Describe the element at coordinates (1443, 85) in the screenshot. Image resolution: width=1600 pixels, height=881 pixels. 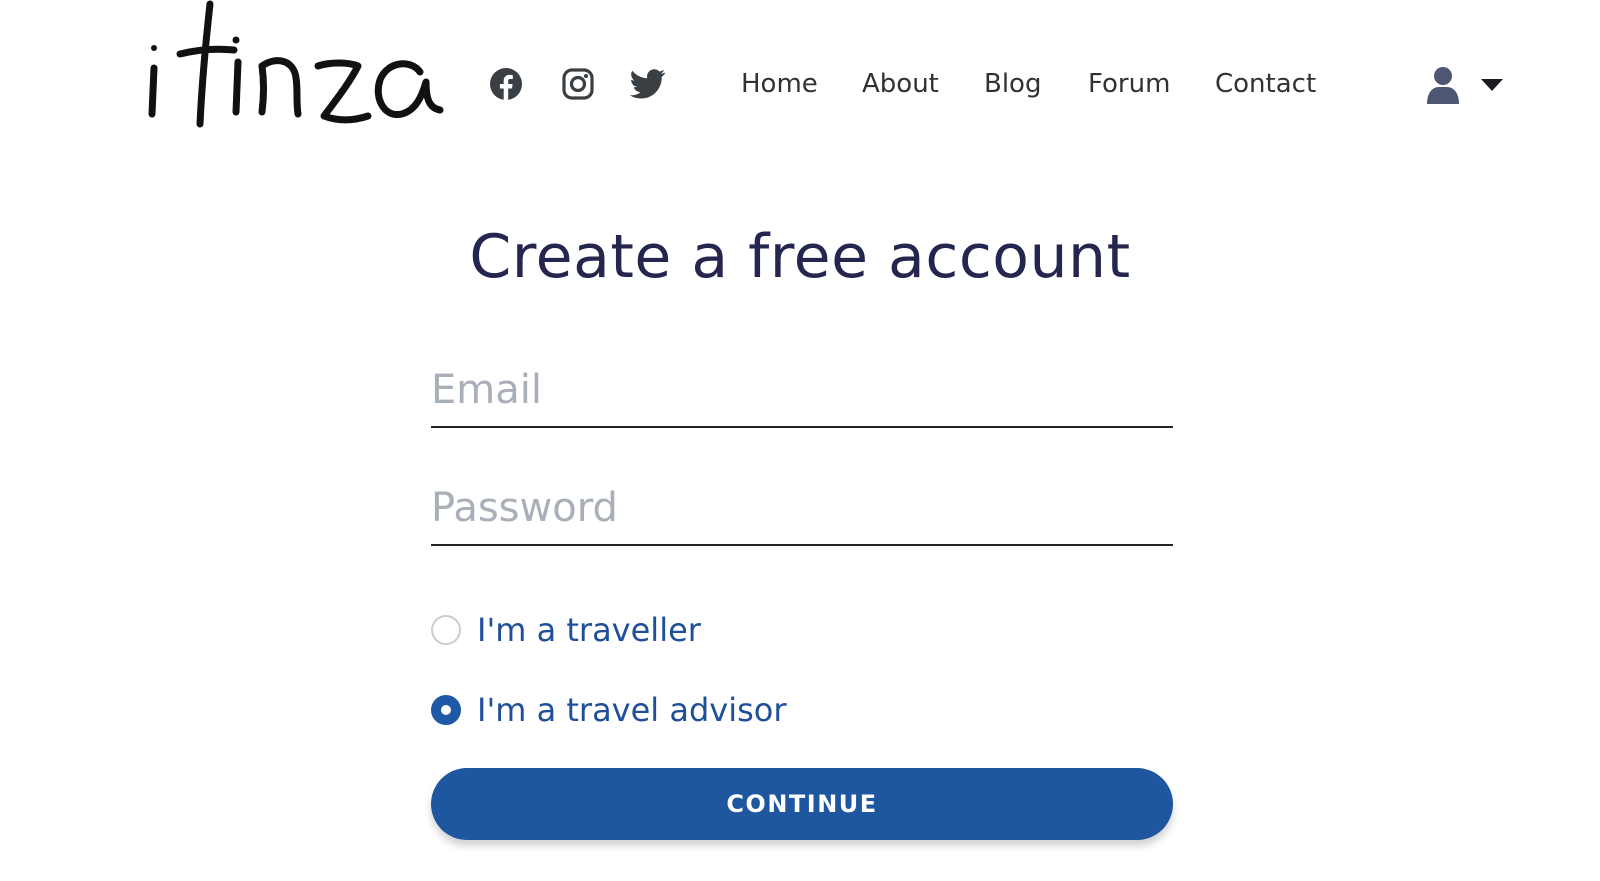
I see `user-icon` at that location.